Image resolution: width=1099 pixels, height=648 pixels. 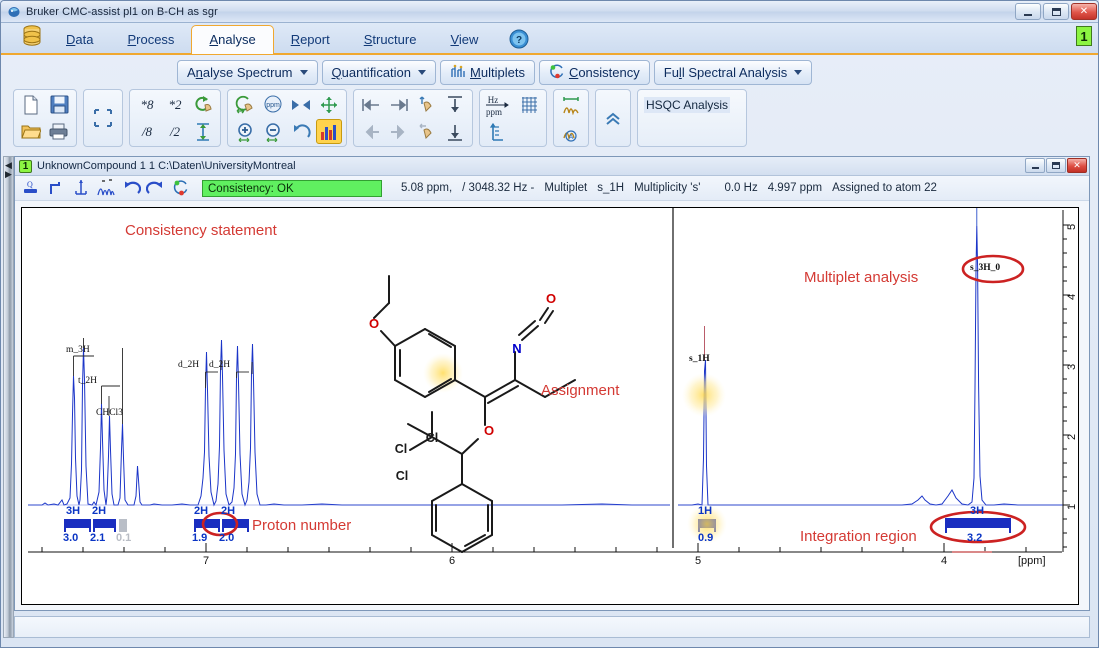 I want to click on ppm-scale-icon: ppm, so click(x=272, y=104).